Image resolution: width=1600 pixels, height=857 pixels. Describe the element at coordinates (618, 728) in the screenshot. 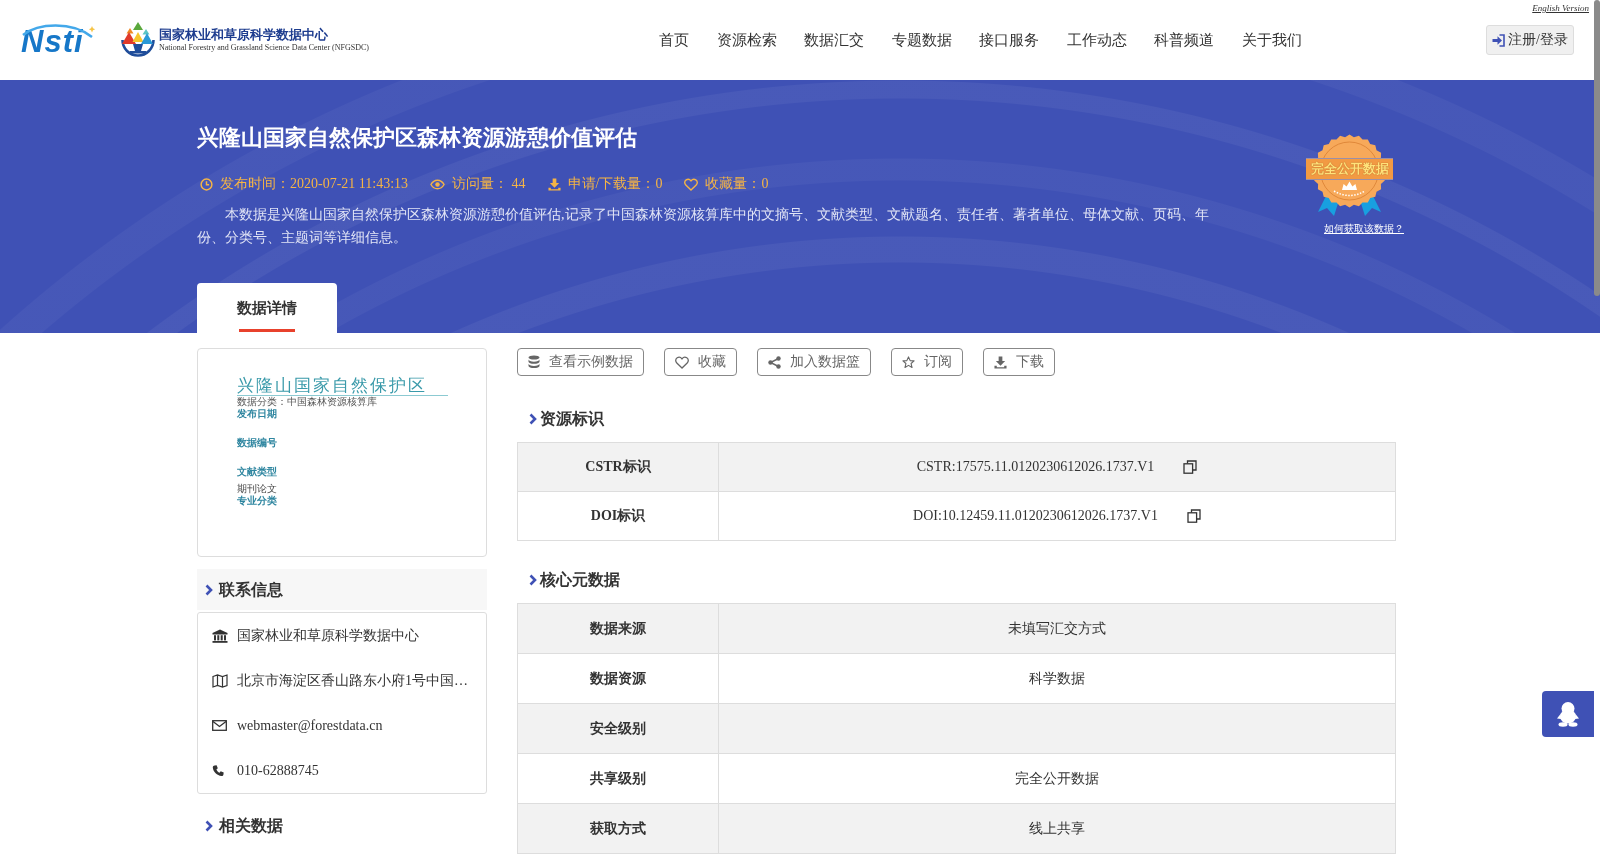

I see `row-label-cell: 安全级别` at that location.